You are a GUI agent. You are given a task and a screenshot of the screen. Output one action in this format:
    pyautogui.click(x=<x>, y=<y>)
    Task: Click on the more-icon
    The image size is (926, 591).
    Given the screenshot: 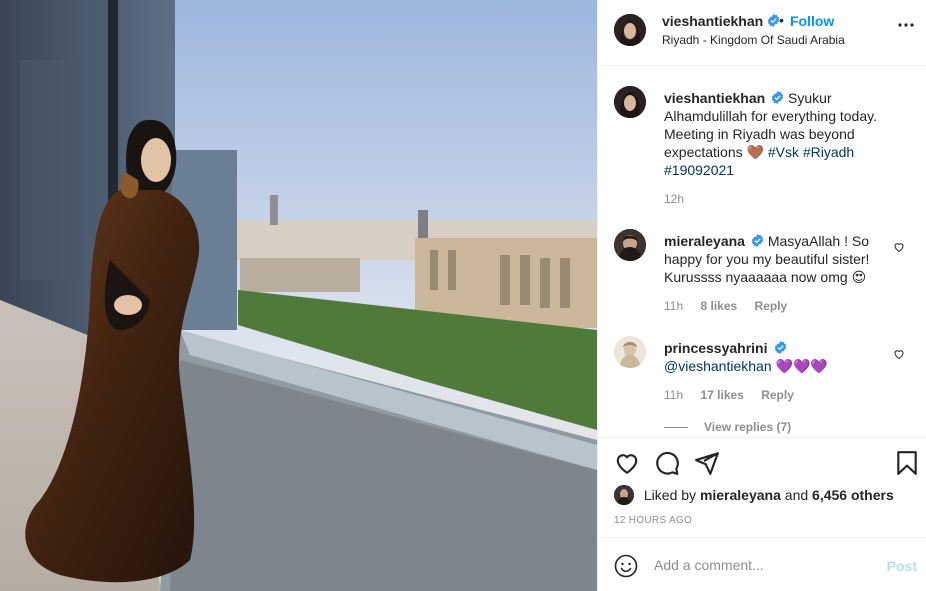 What is the action you would take?
    pyautogui.click(x=906, y=25)
    